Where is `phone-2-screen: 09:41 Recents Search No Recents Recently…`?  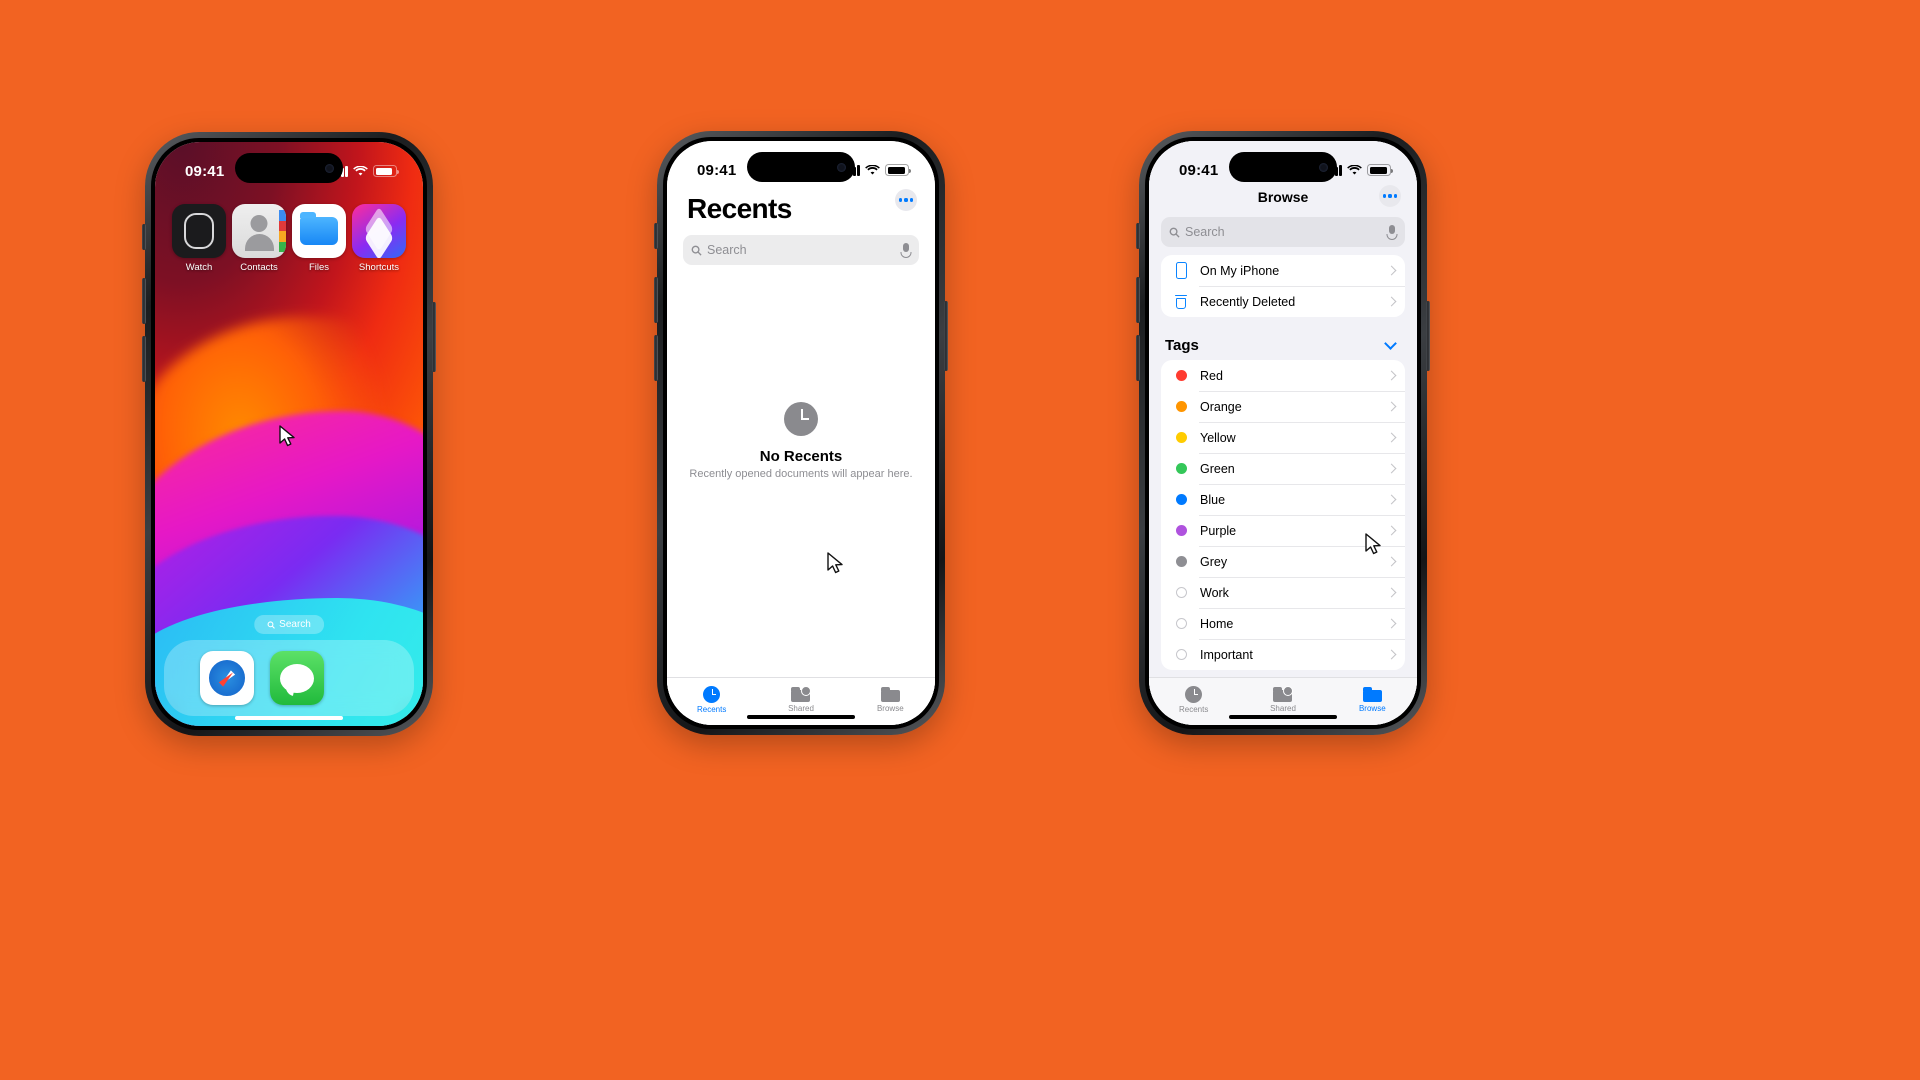 phone-2-screen: 09:41 Recents Search No Recents Recently… is located at coordinates (801, 433).